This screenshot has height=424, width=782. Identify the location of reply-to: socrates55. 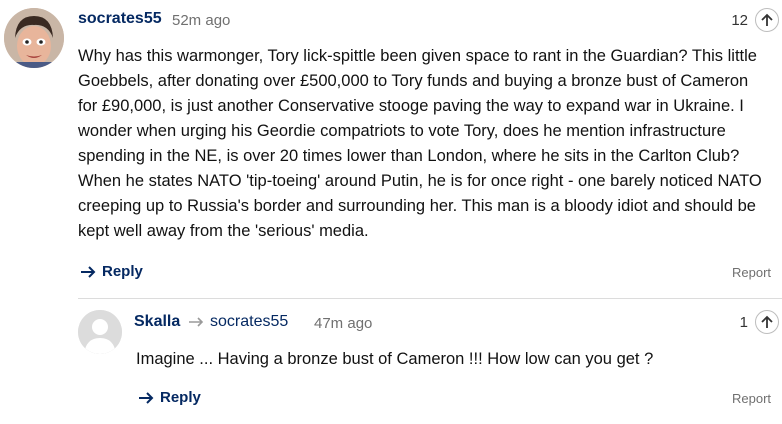
(238, 322).